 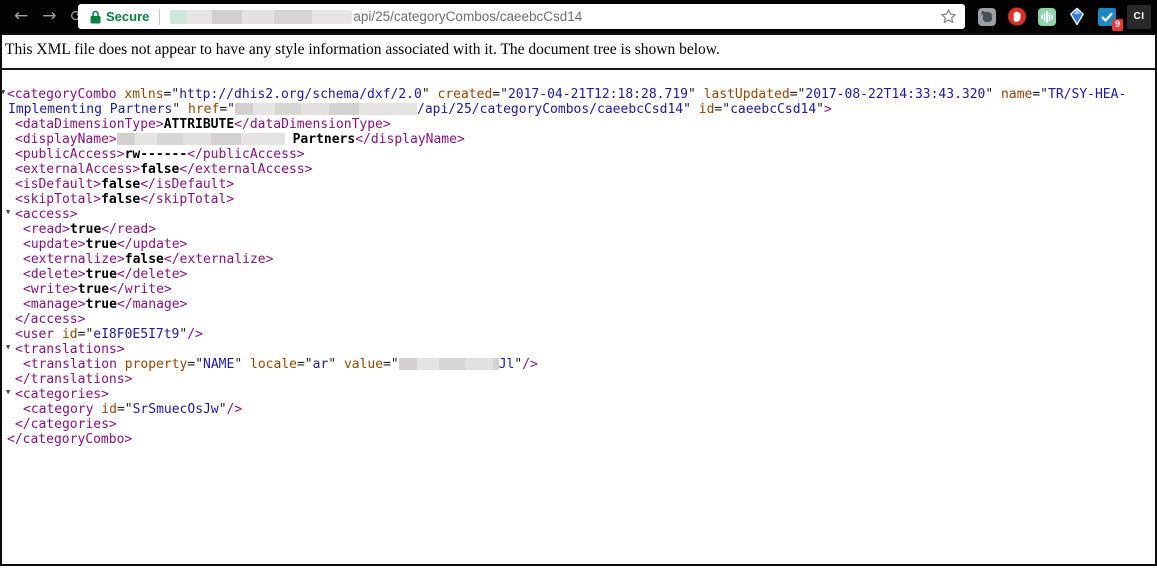 What do you see at coordinates (175, 409) in the screenshot?
I see `xml-token: SrSmuecOsJw` at bounding box center [175, 409].